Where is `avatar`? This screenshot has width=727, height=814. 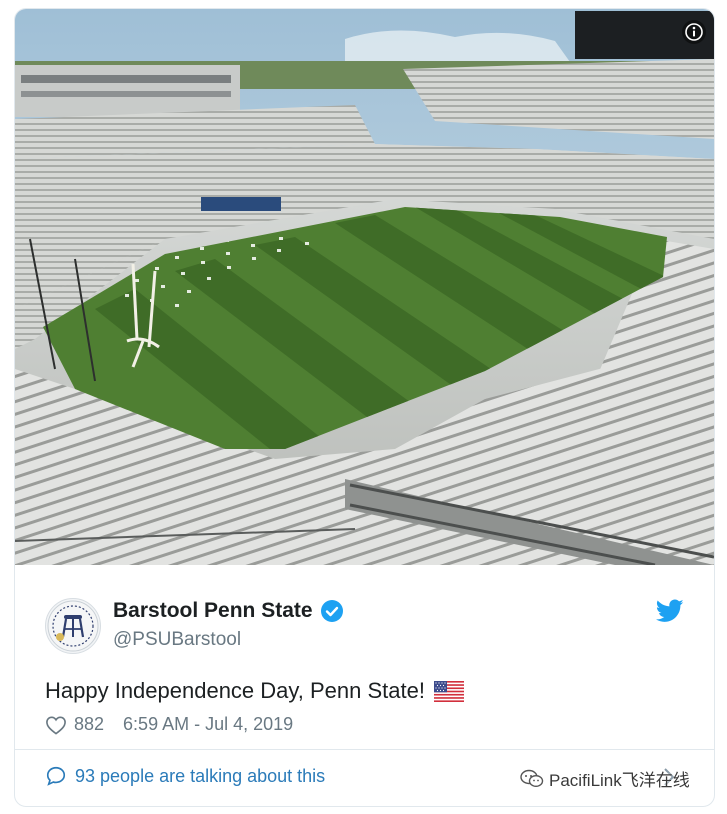 avatar is located at coordinates (73, 626).